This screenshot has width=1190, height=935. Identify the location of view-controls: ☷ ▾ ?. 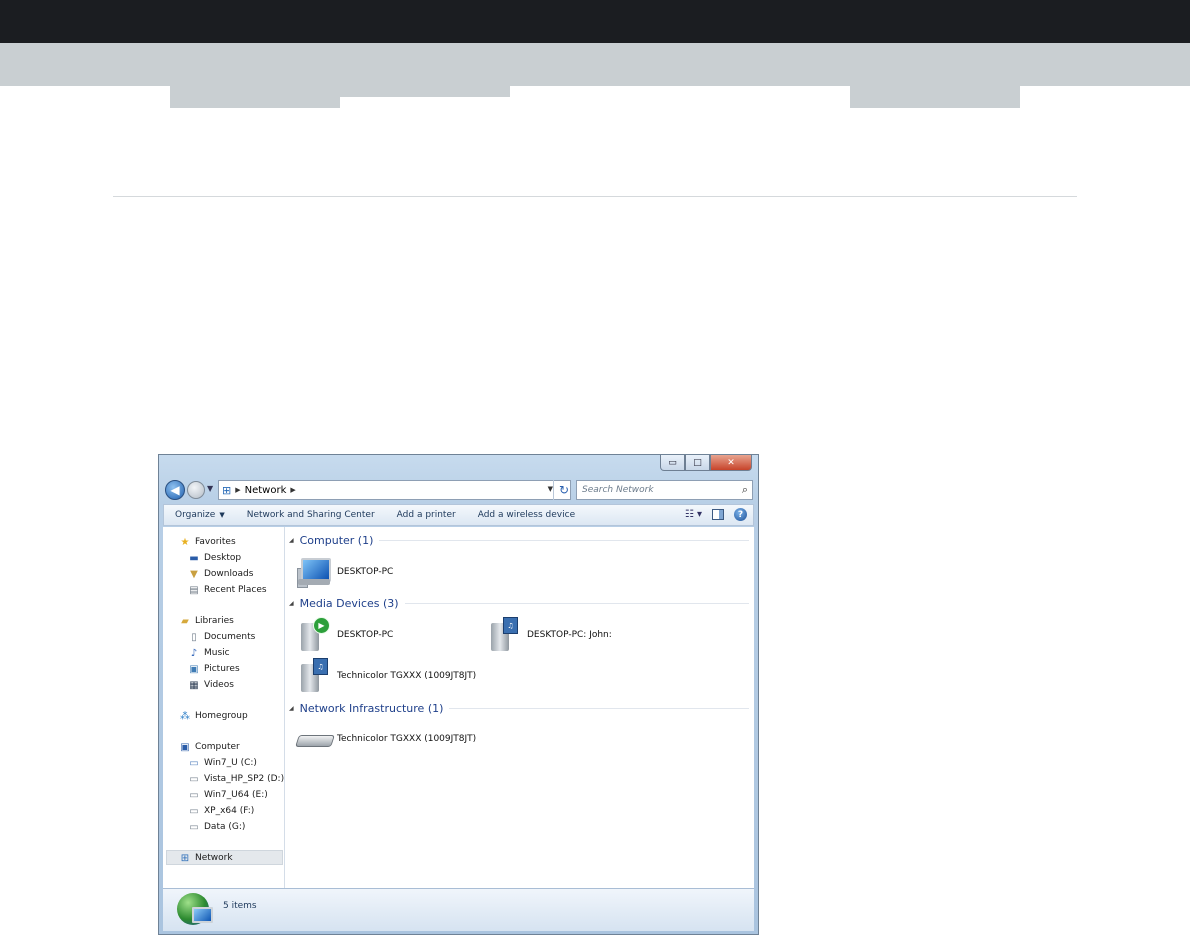
(716, 514).